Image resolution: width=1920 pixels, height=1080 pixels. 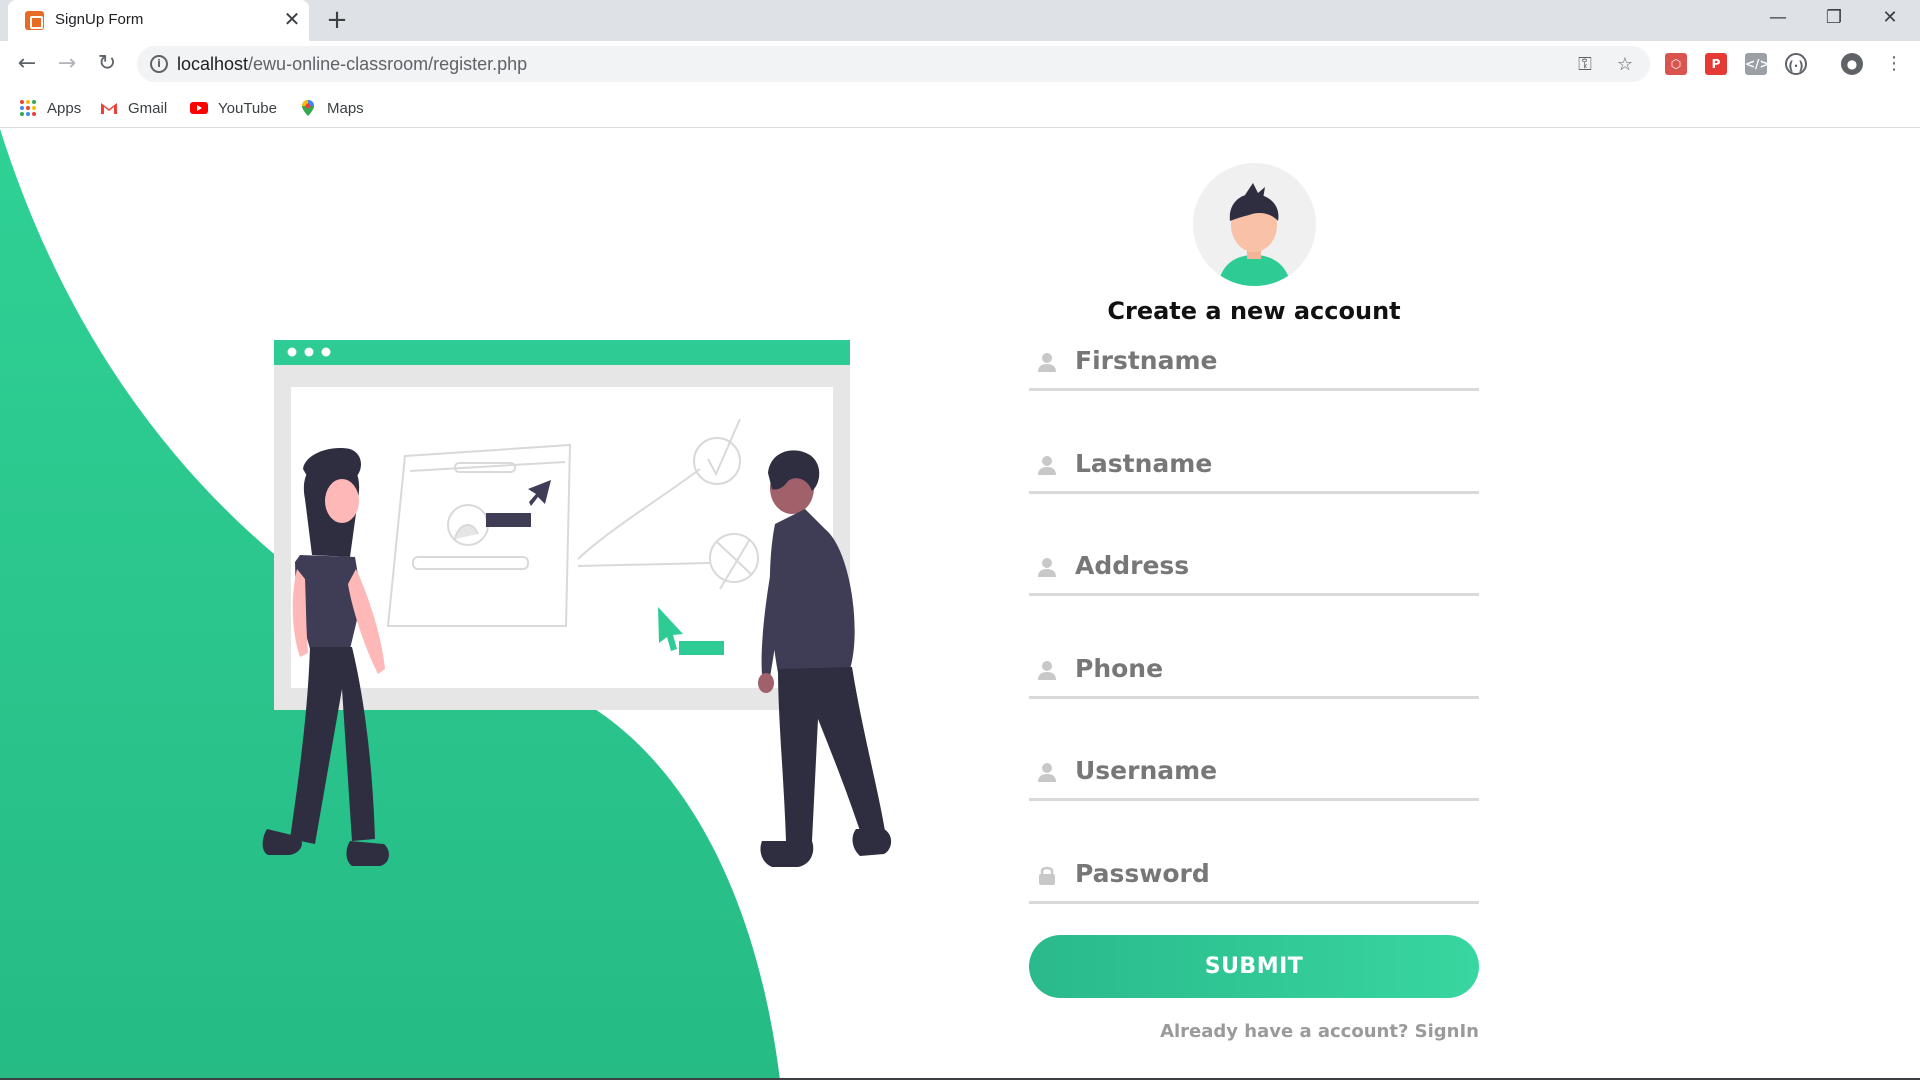 I want to click on forward-arrow-icon: →, so click(x=67, y=64).